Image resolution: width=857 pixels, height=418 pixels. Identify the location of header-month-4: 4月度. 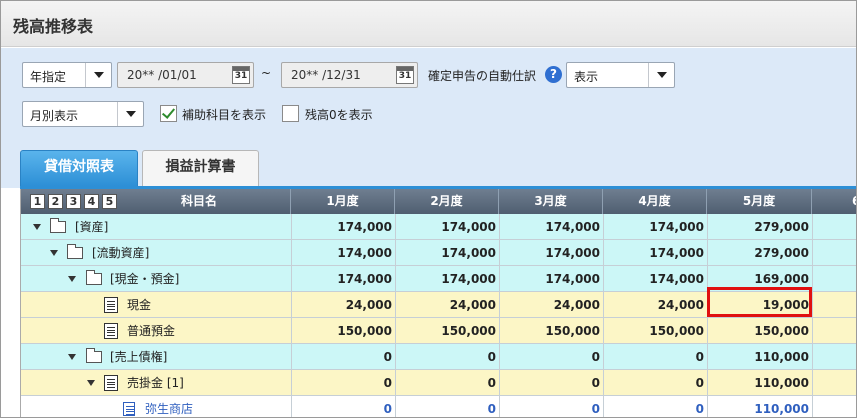
(655, 201).